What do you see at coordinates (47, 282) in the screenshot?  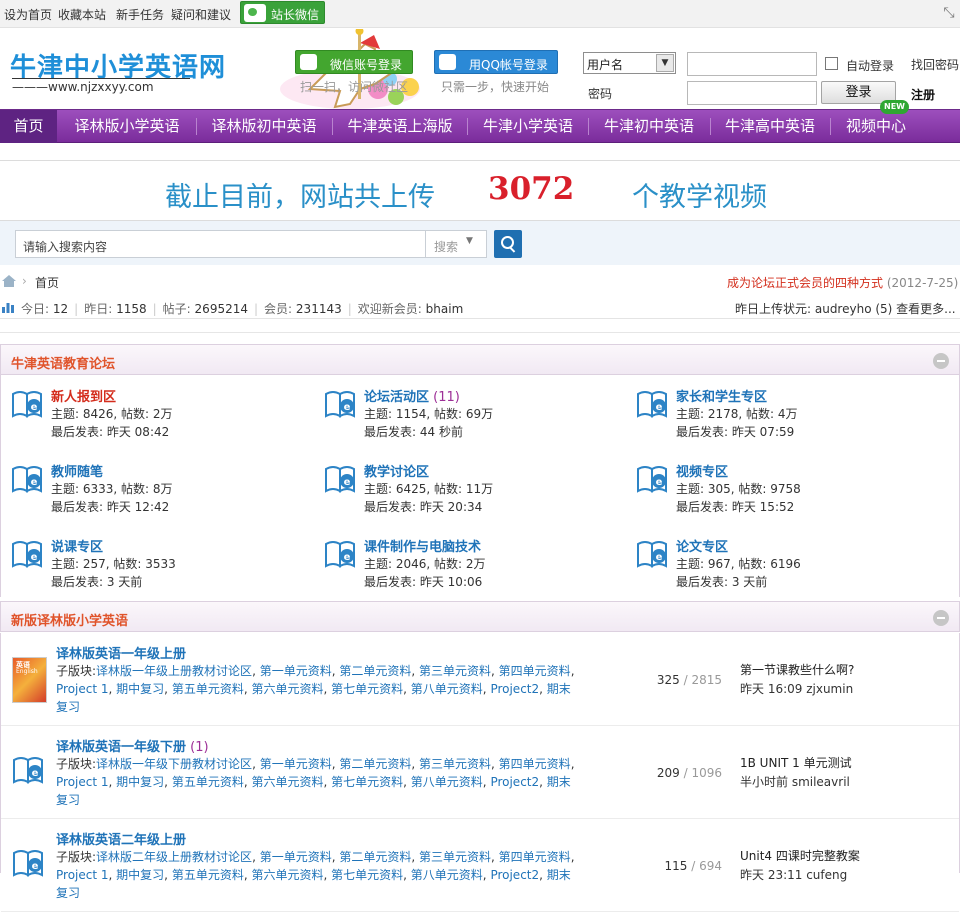 I see `breadcrumb-current: 首页` at bounding box center [47, 282].